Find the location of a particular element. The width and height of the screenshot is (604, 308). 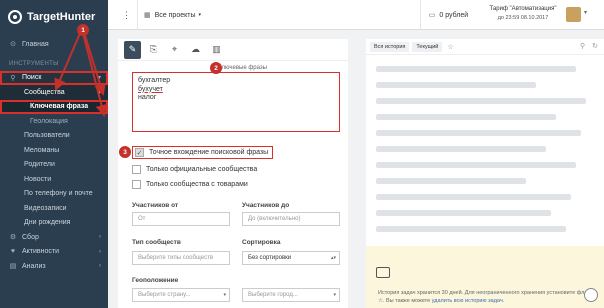

step-badge-2: 2 is located at coordinates (216, 68).